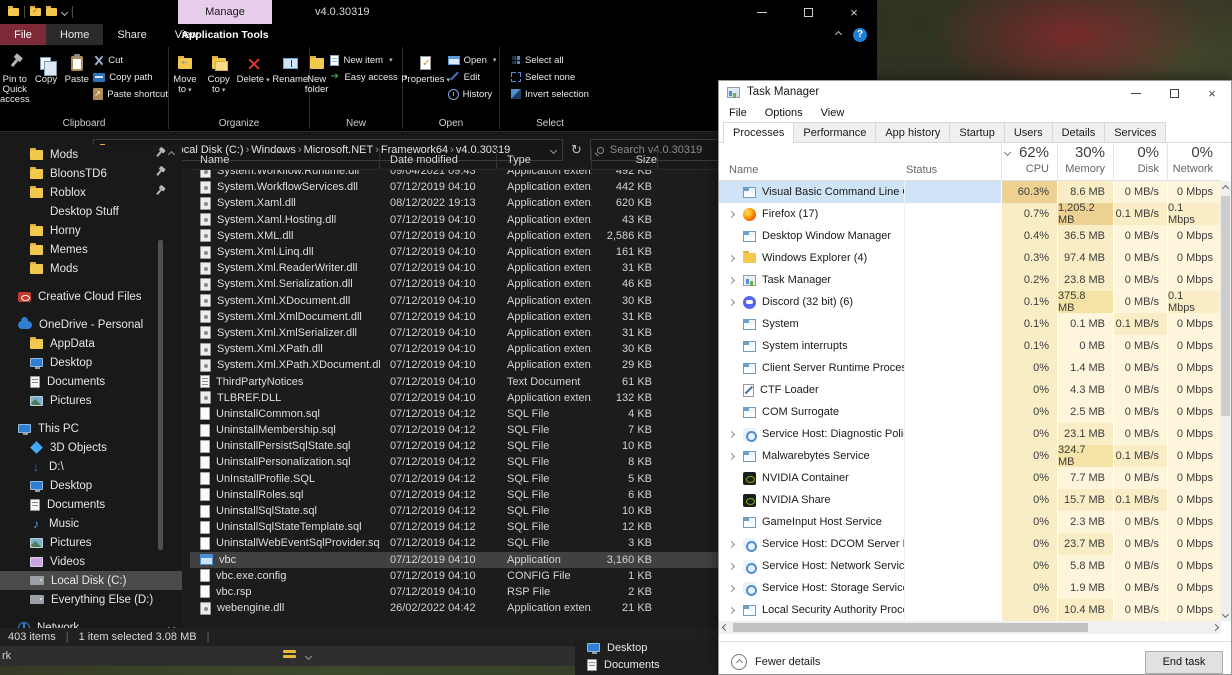 The height and width of the screenshot is (675, 1232). I want to click on column-header-date-modified: Date modified, so click(438, 158).